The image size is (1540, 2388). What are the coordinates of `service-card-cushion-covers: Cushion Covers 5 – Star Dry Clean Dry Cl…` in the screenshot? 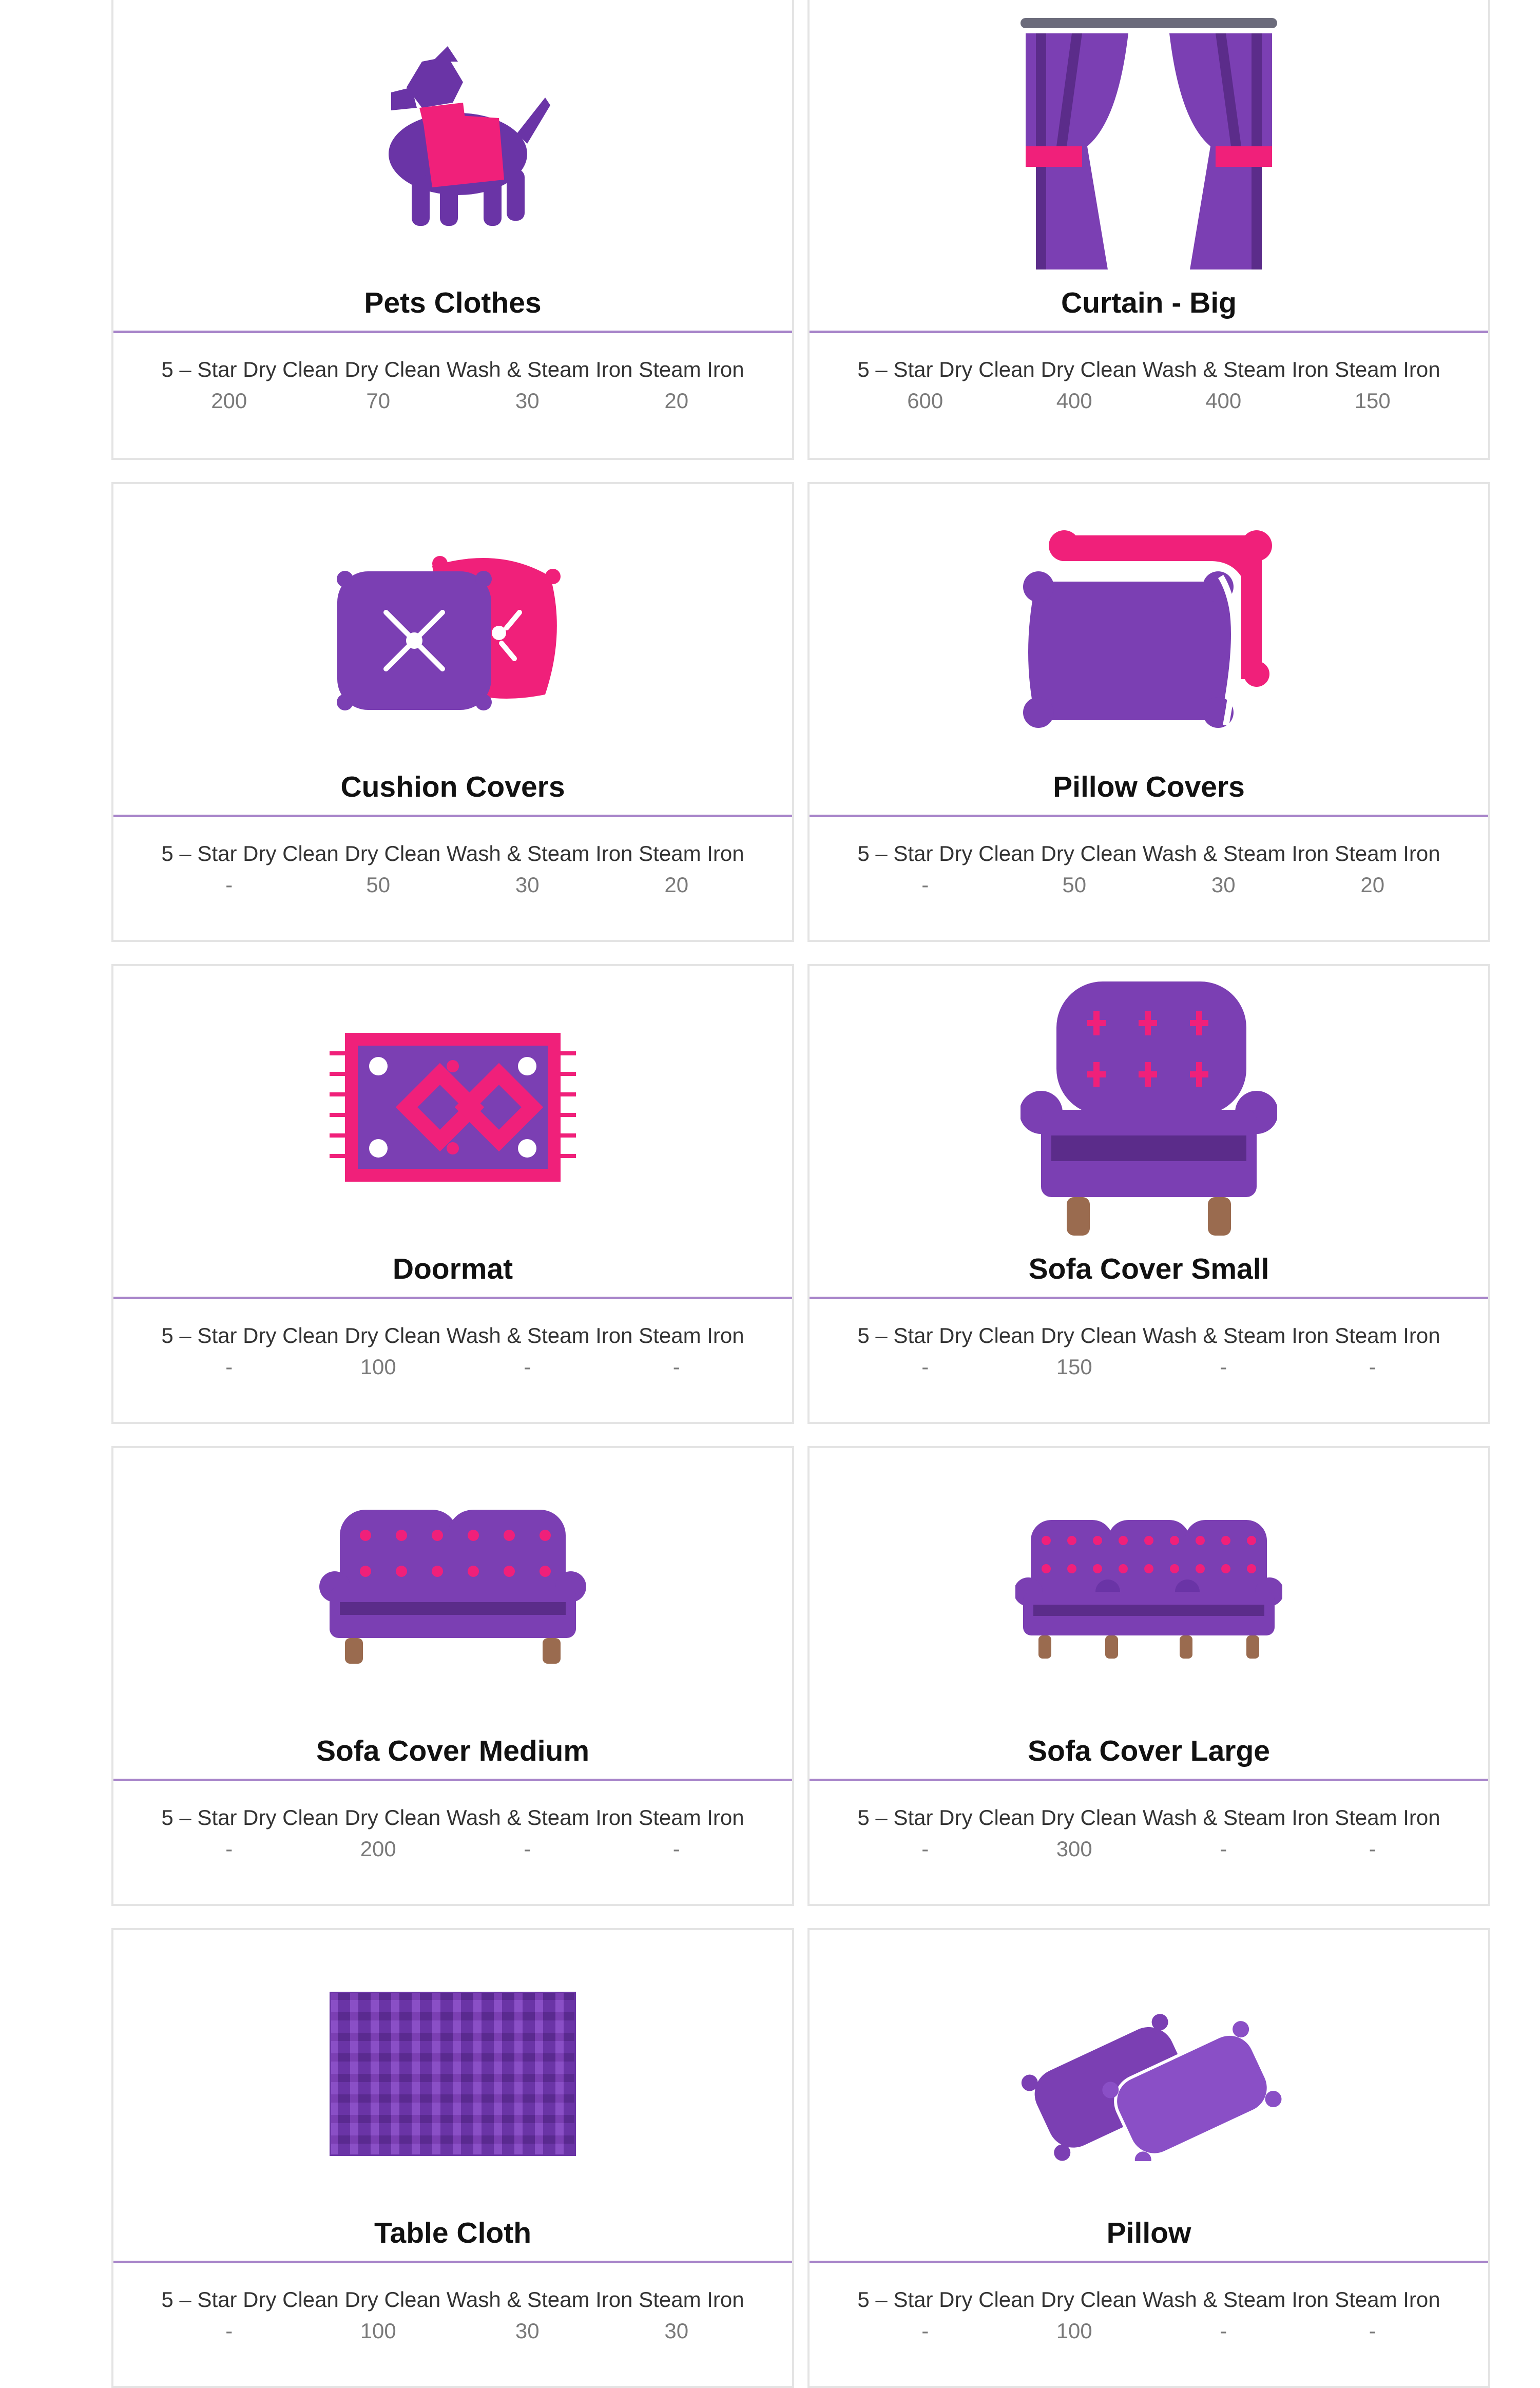 It's located at (452, 712).